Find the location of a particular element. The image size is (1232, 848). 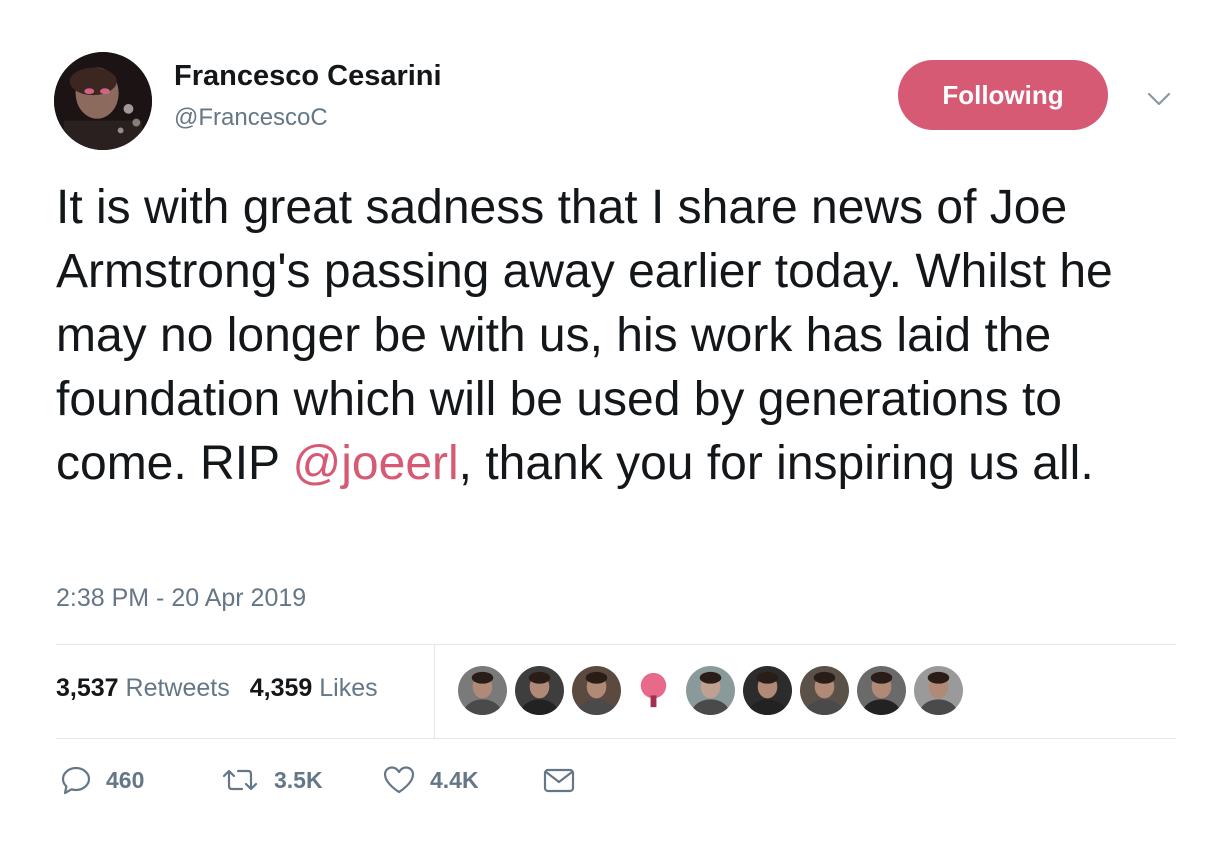

action-bar: 460 3.5K 4.4K is located at coordinates (318, 780).